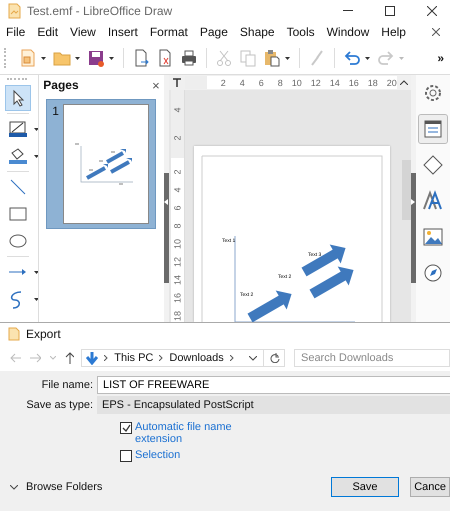  Describe the element at coordinates (69, 358) in the screenshot. I see `up-icon` at that location.